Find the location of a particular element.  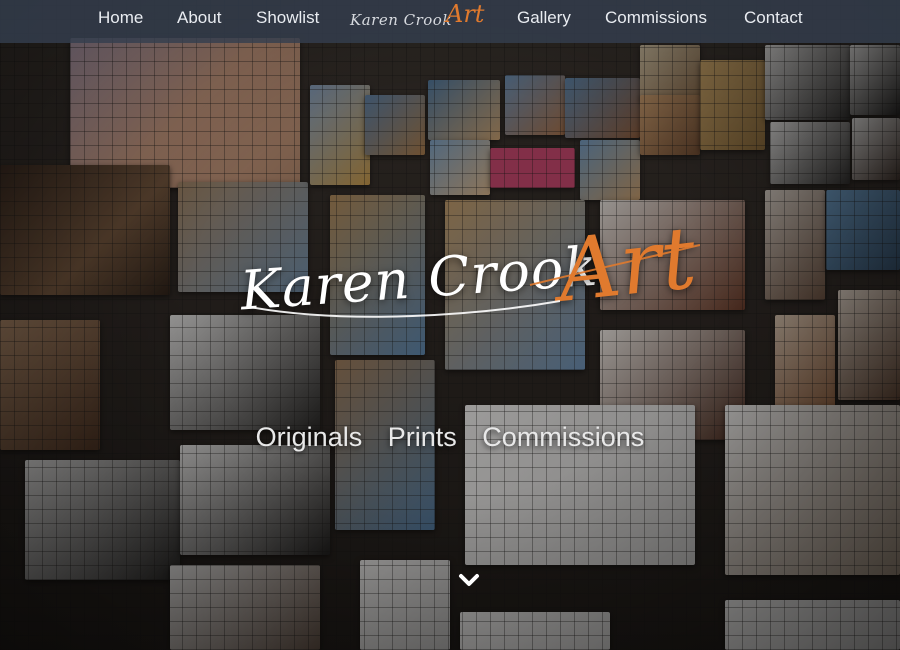

nav-logo-accent: Art is located at coordinates (465, 14).